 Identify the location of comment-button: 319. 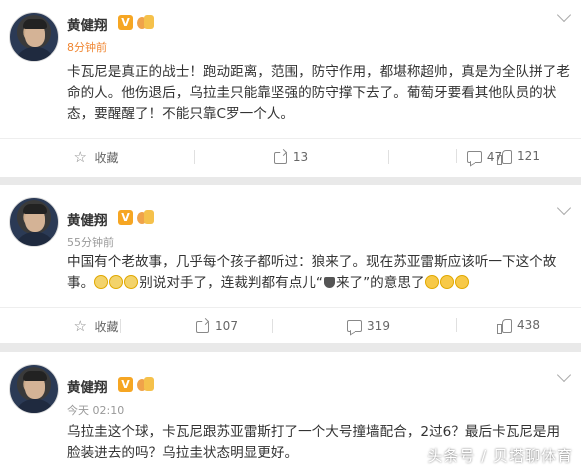
(368, 326).